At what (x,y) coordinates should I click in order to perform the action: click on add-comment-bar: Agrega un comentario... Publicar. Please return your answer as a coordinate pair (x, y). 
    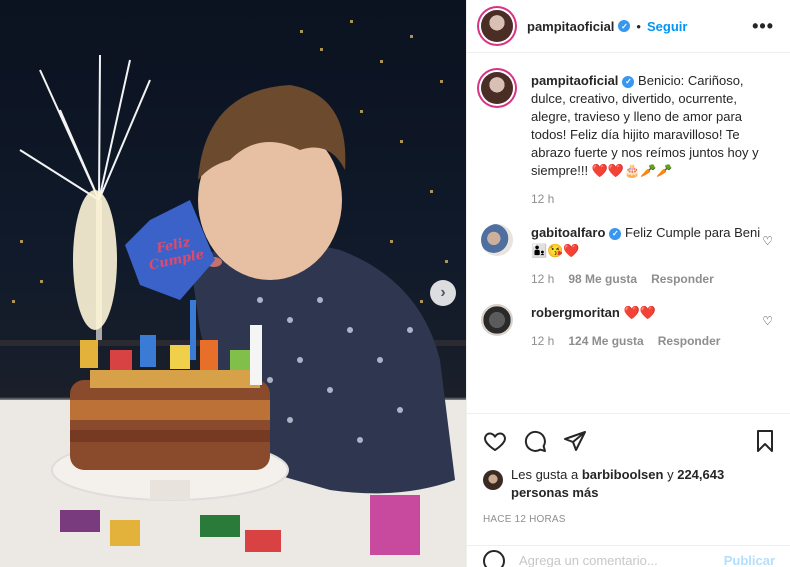
    Looking at the image, I should click on (628, 556).